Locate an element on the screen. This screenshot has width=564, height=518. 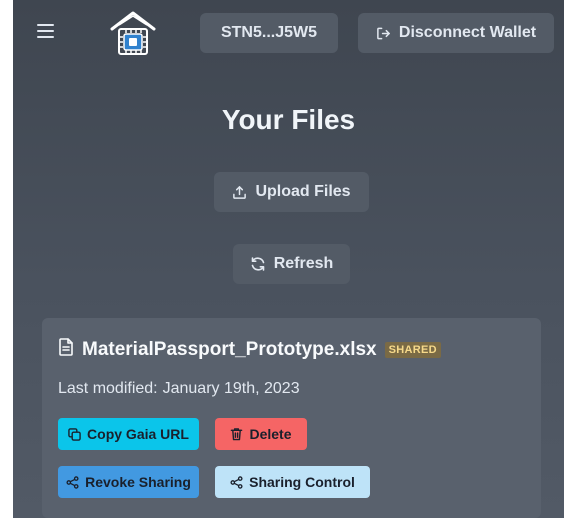
delete-button: Delete is located at coordinates (261, 434).